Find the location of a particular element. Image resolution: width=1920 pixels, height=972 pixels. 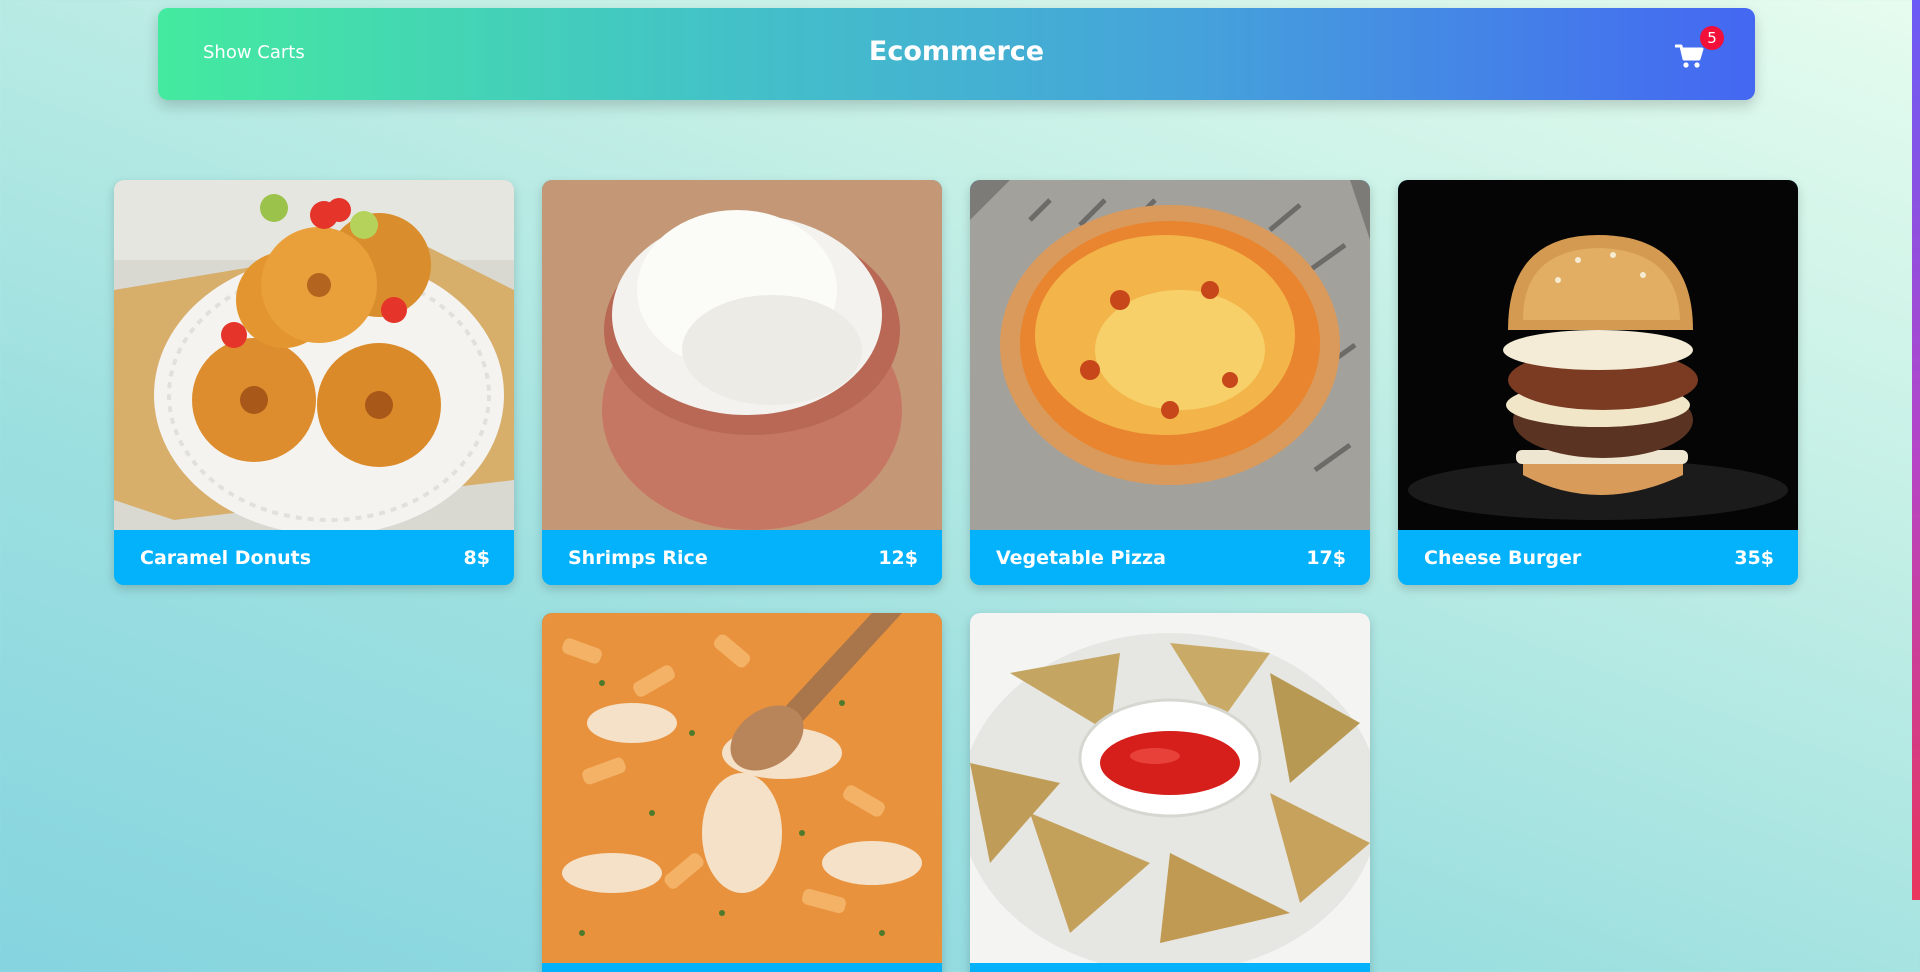

product-price: 35$ is located at coordinates (1754, 558).